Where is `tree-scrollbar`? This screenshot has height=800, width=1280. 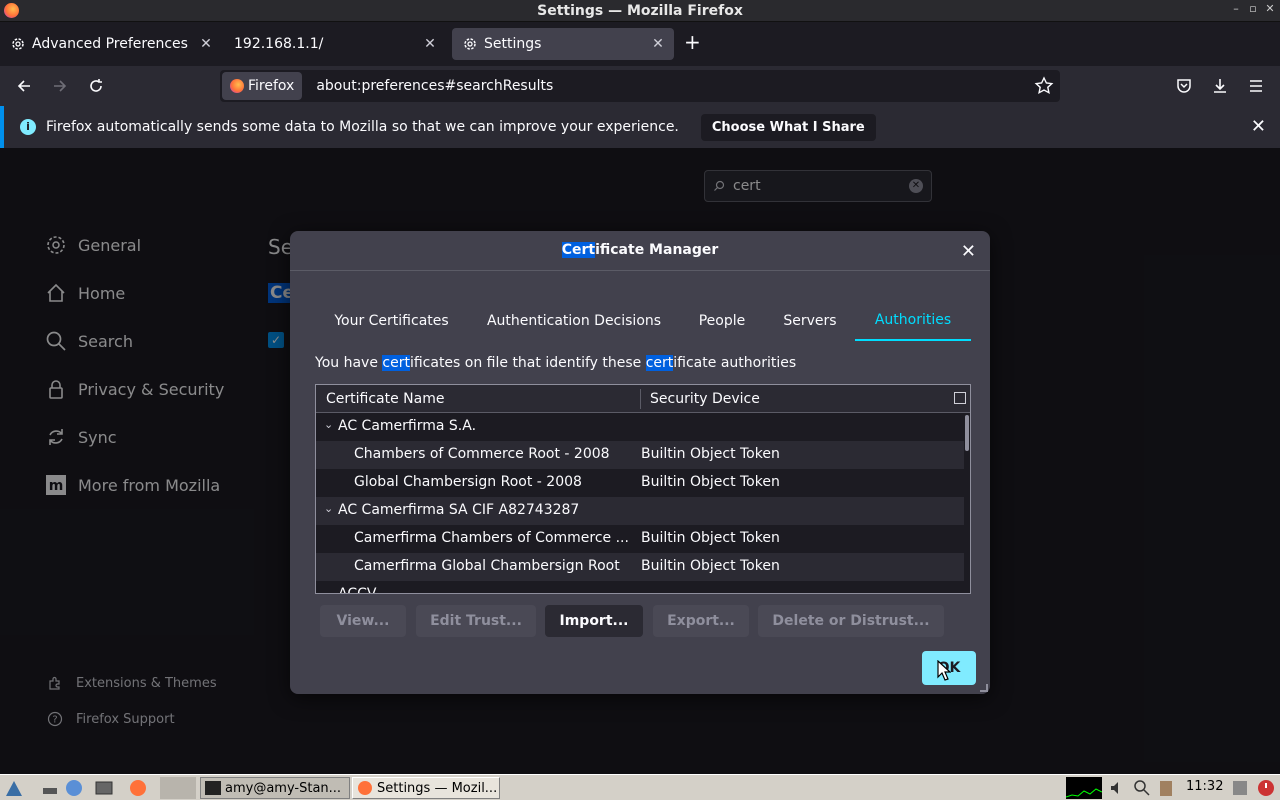 tree-scrollbar is located at coordinates (967, 433).